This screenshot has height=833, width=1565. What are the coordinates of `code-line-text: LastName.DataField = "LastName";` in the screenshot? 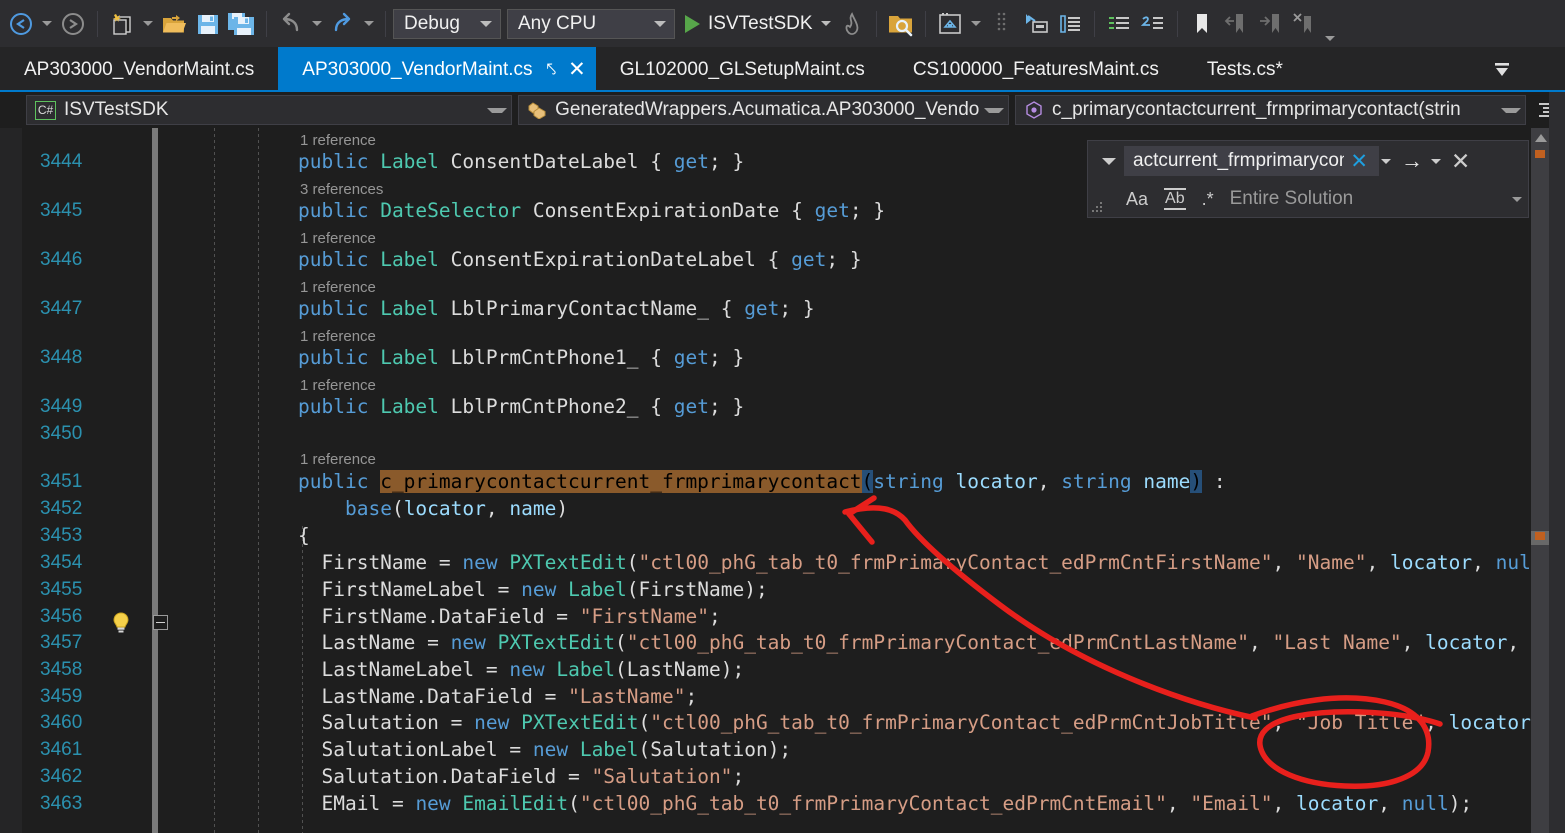 It's located at (497, 696).